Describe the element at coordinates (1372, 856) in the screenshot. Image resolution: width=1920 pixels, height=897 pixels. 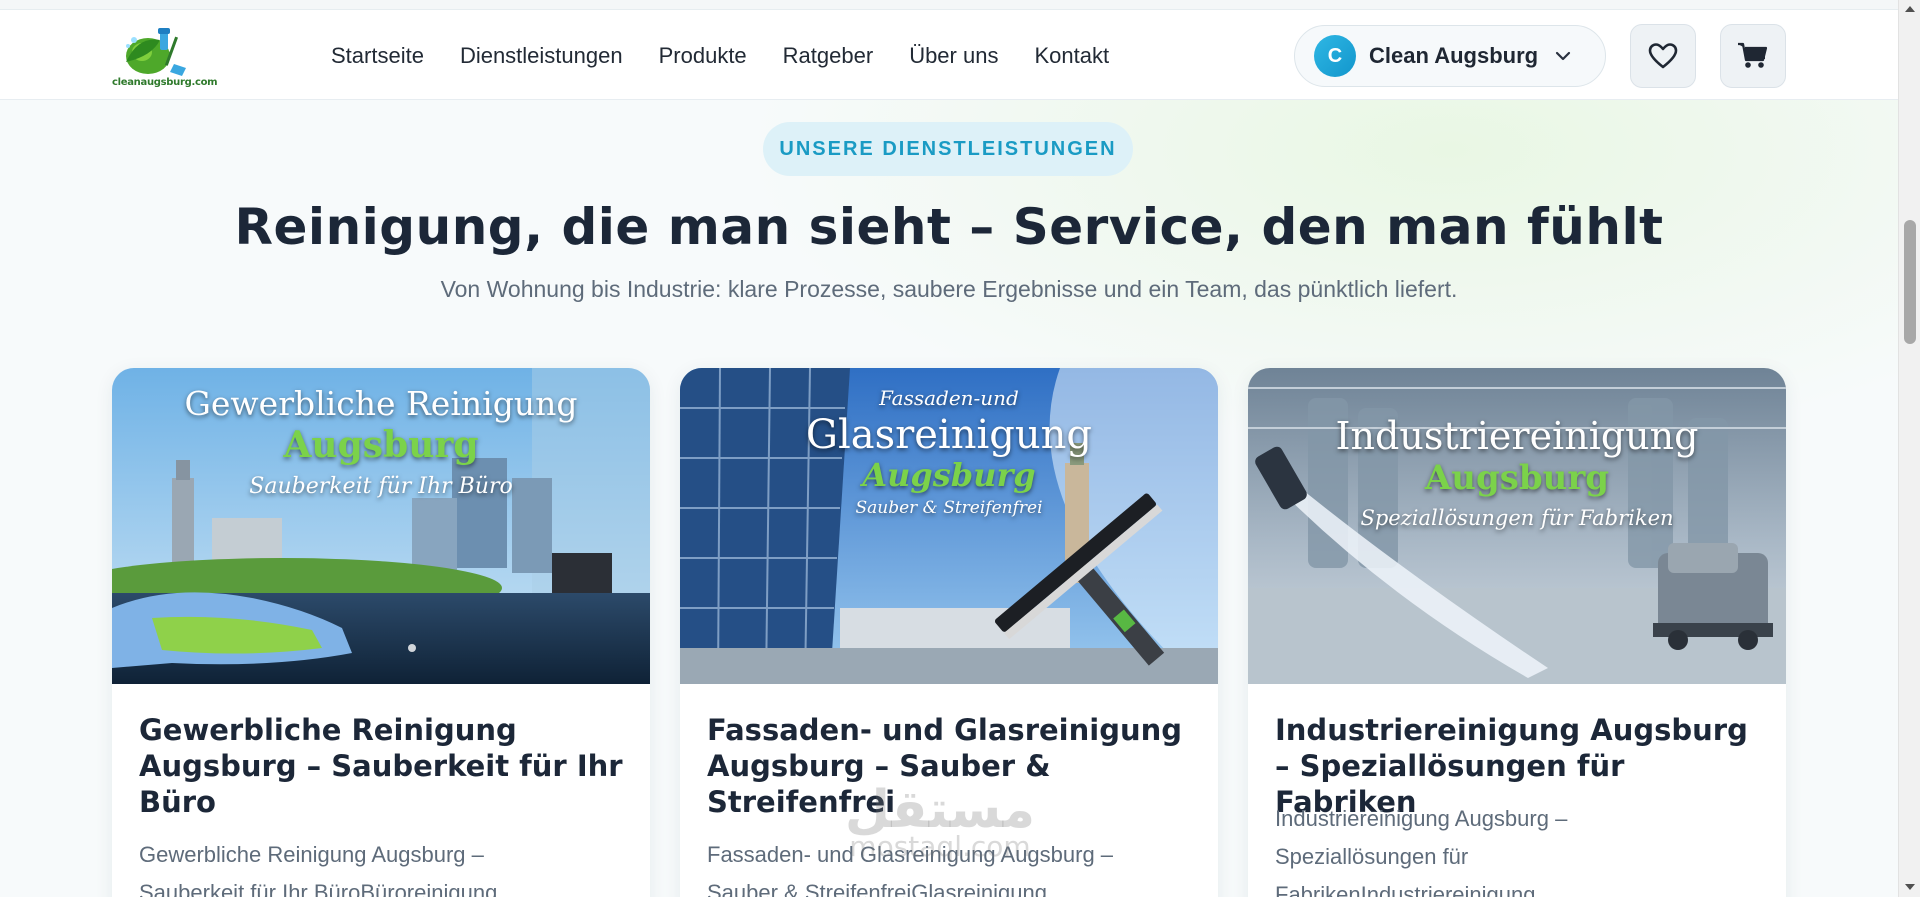
I see `card-description-line: Speziallösungen für` at that location.